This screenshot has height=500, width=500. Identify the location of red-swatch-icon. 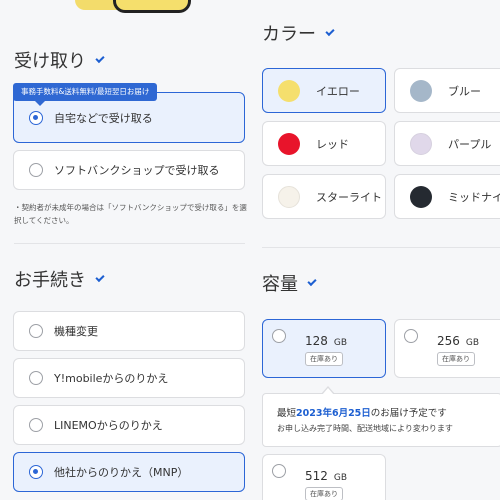
(289, 143).